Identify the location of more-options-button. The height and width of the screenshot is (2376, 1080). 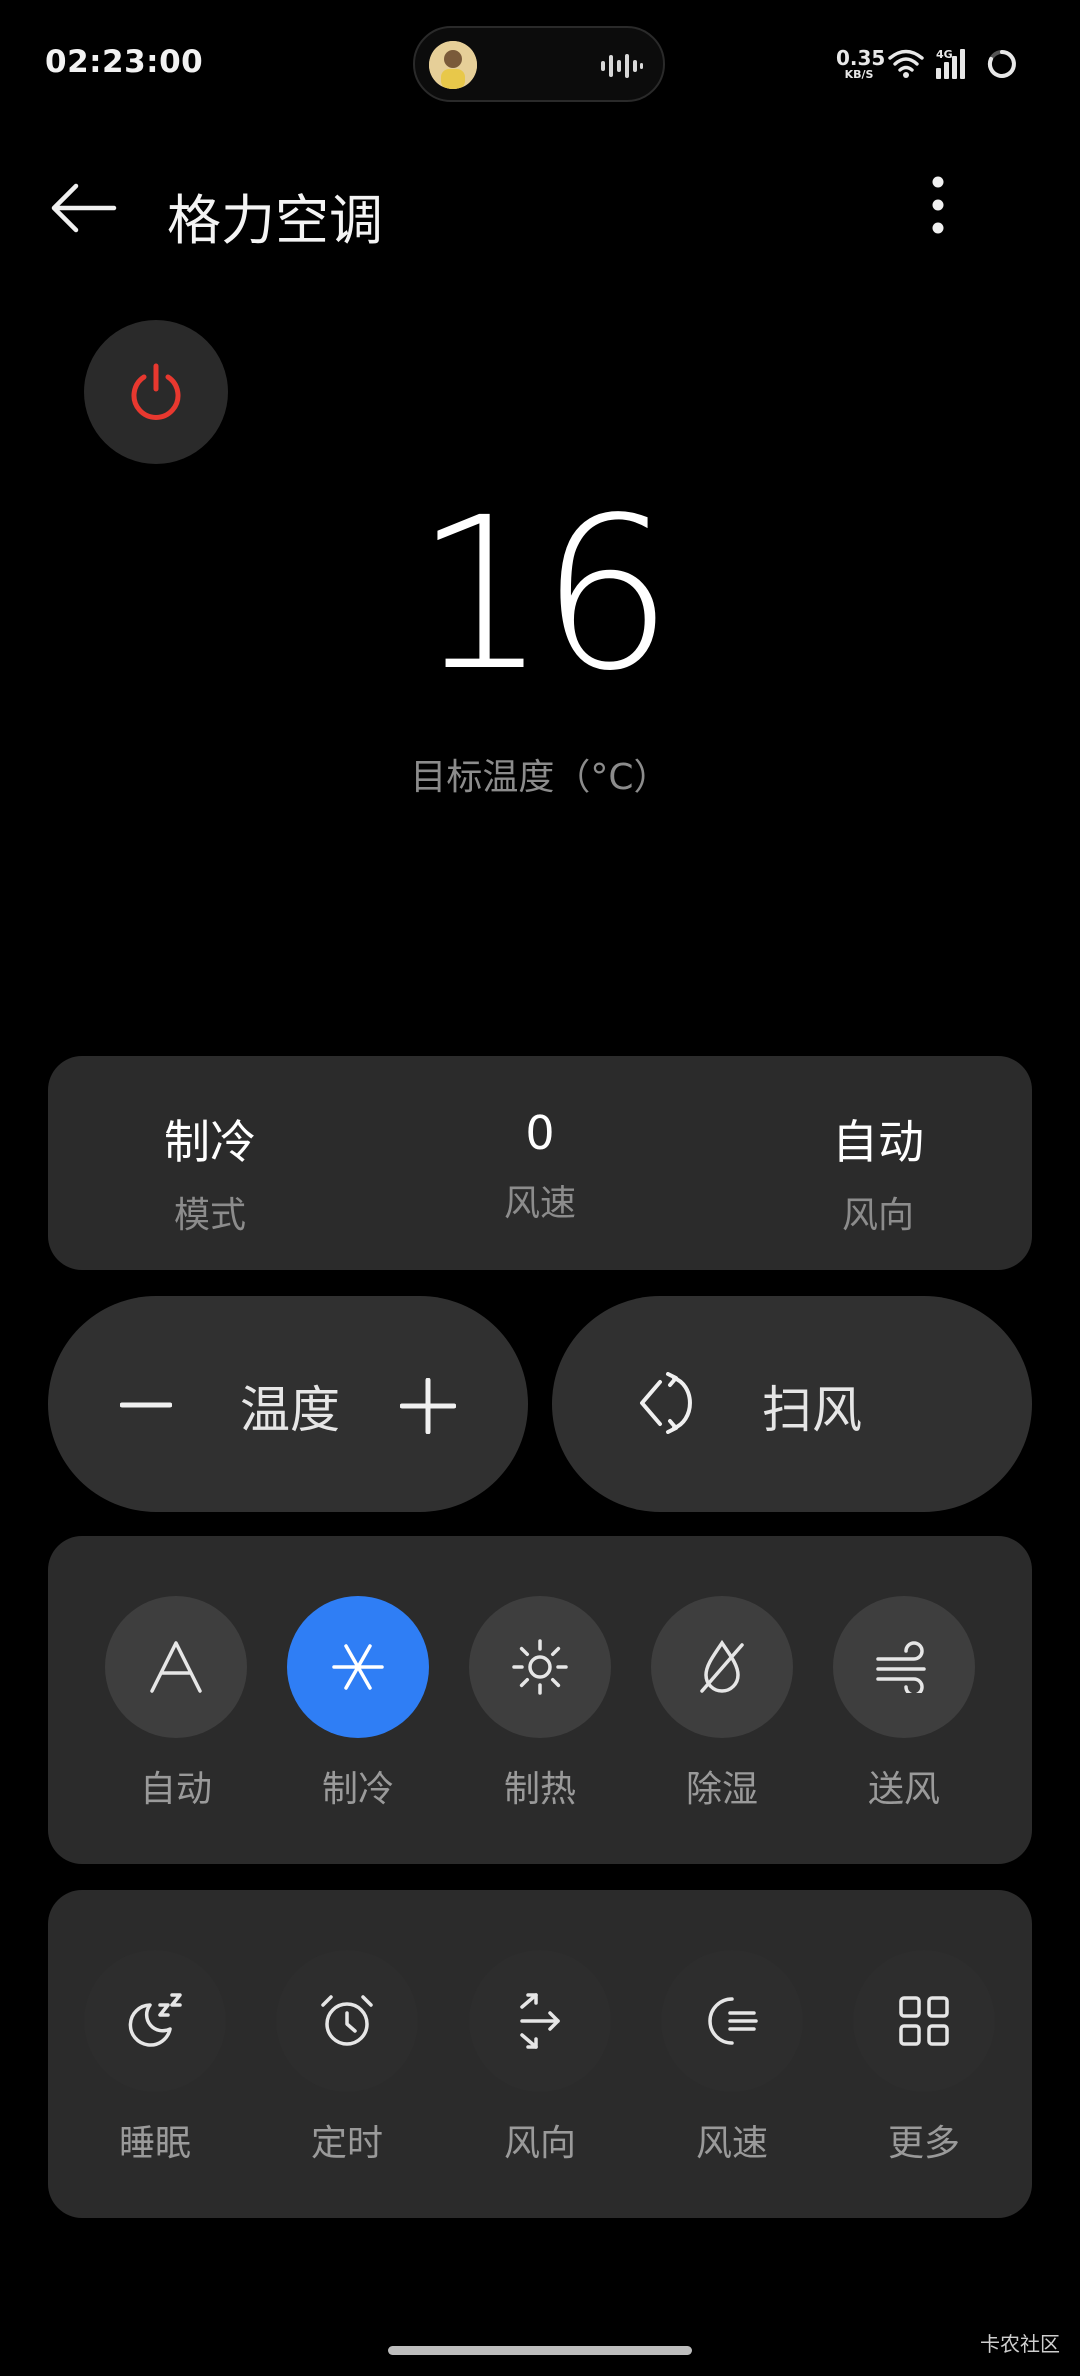
(938, 205).